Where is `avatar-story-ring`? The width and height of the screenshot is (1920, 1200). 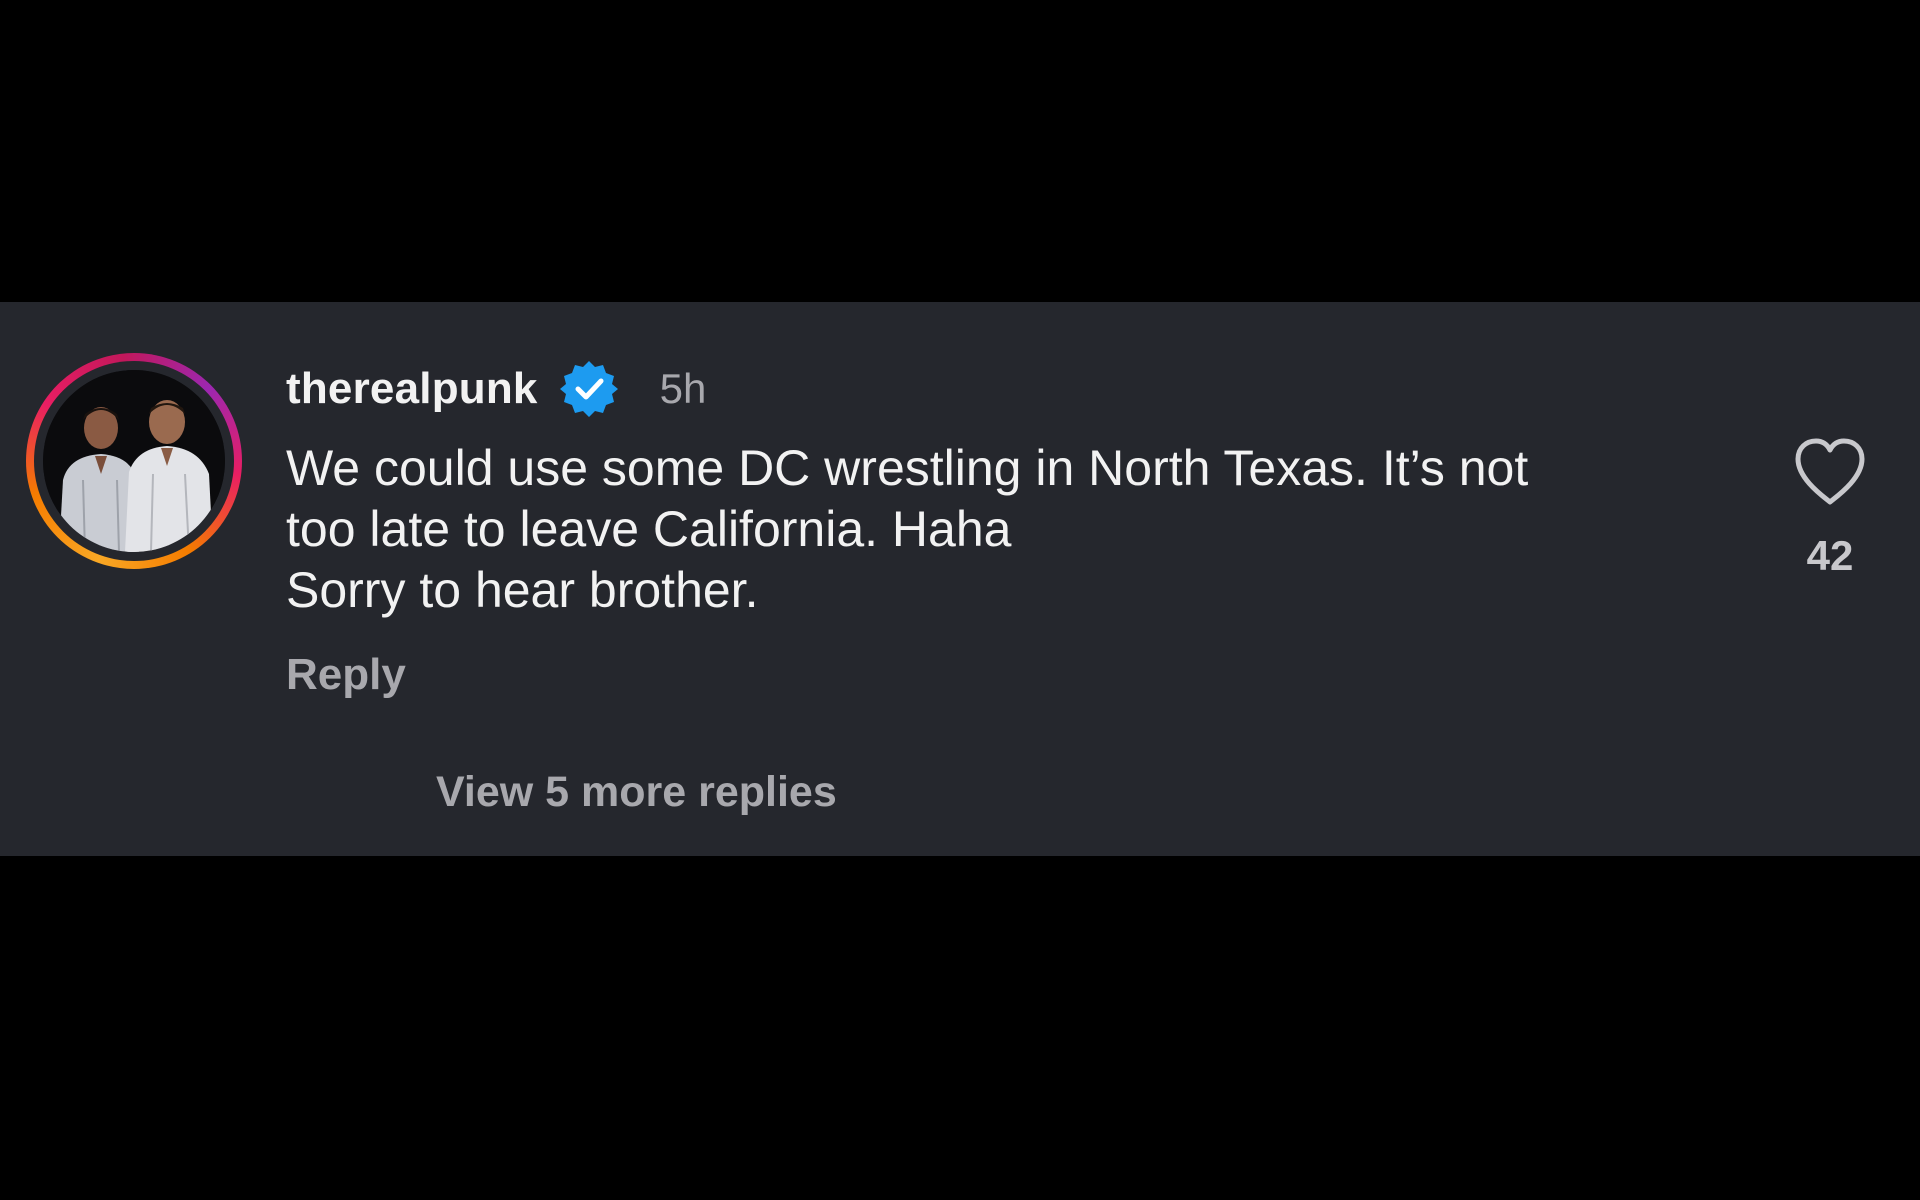
avatar-story-ring is located at coordinates (134, 461).